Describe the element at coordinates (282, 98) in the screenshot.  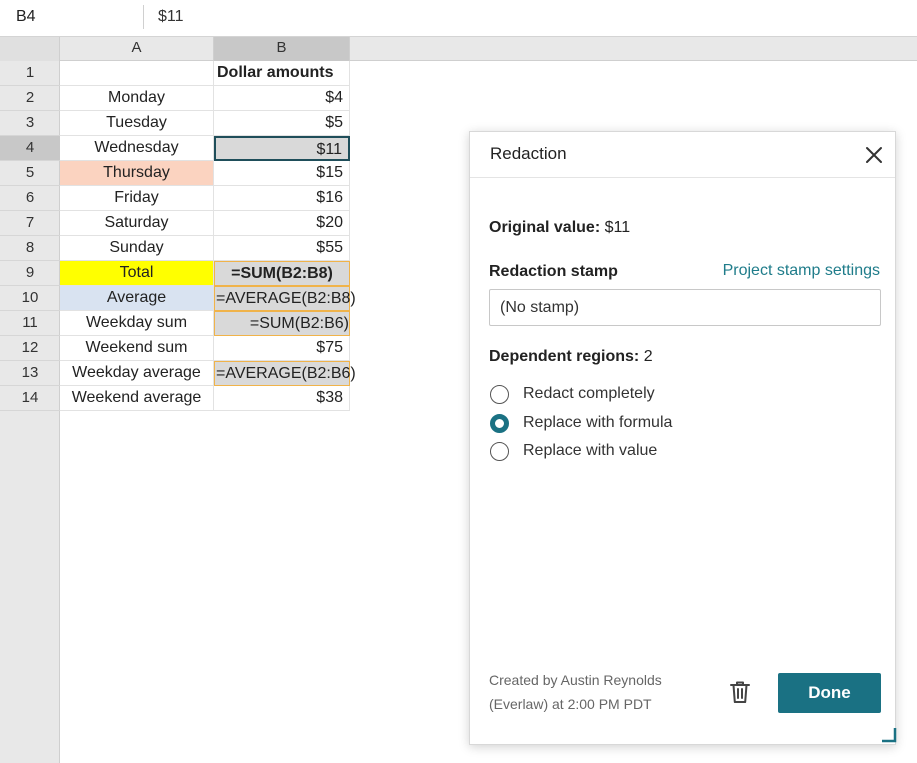
I see `cell-b2: $4` at that location.